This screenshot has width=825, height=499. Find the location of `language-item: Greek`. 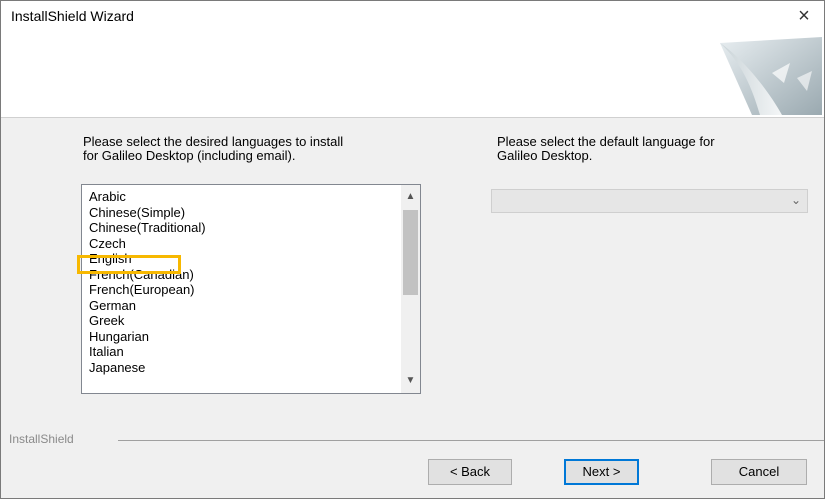

language-item: Greek is located at coordinates (147, 321).